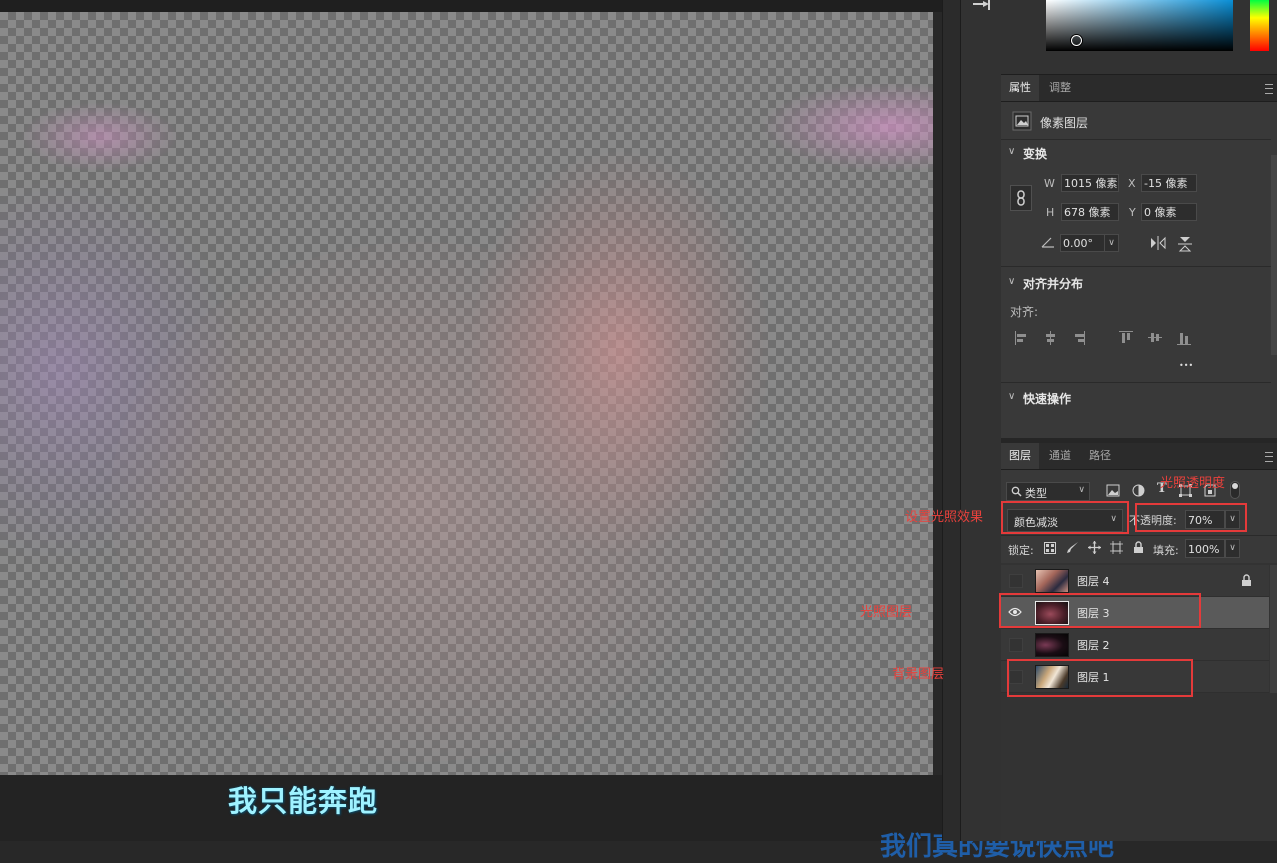 Image resolution: width=1277 pixels, height=863 pixels. What do you see at coordinates (1047, 242) in the screenshot?
I see `angle-icon` at bounding box center [1047, 242].